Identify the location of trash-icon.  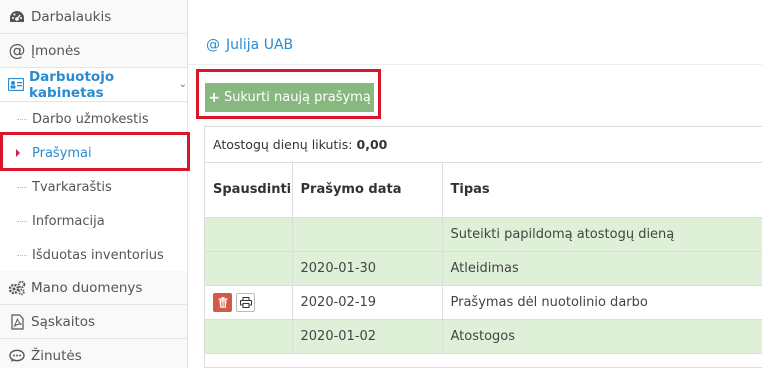
(222, 302).